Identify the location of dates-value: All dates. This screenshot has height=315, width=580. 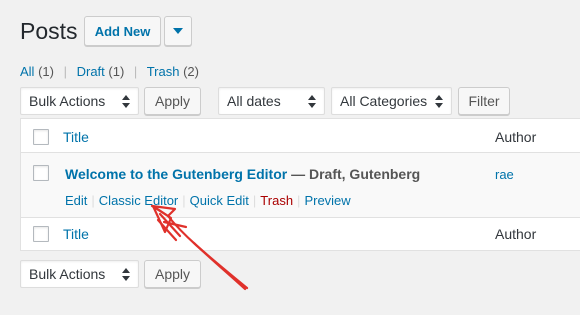
(254, 101).